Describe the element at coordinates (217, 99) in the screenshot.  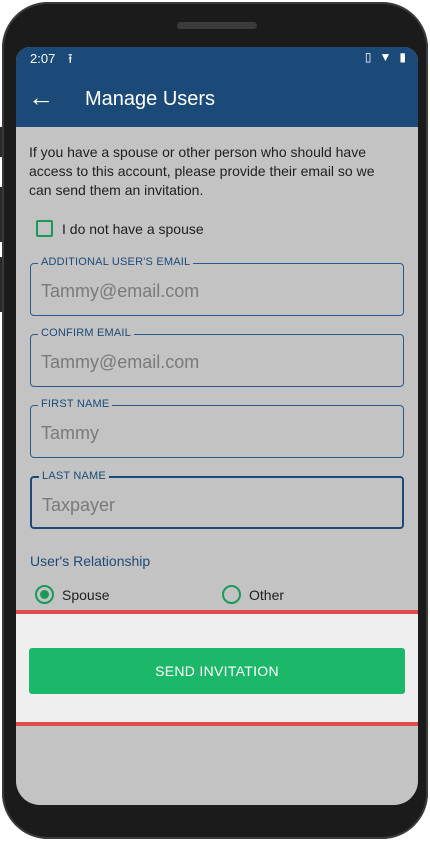
I see `app-bar: ← Manage Users` at that location.